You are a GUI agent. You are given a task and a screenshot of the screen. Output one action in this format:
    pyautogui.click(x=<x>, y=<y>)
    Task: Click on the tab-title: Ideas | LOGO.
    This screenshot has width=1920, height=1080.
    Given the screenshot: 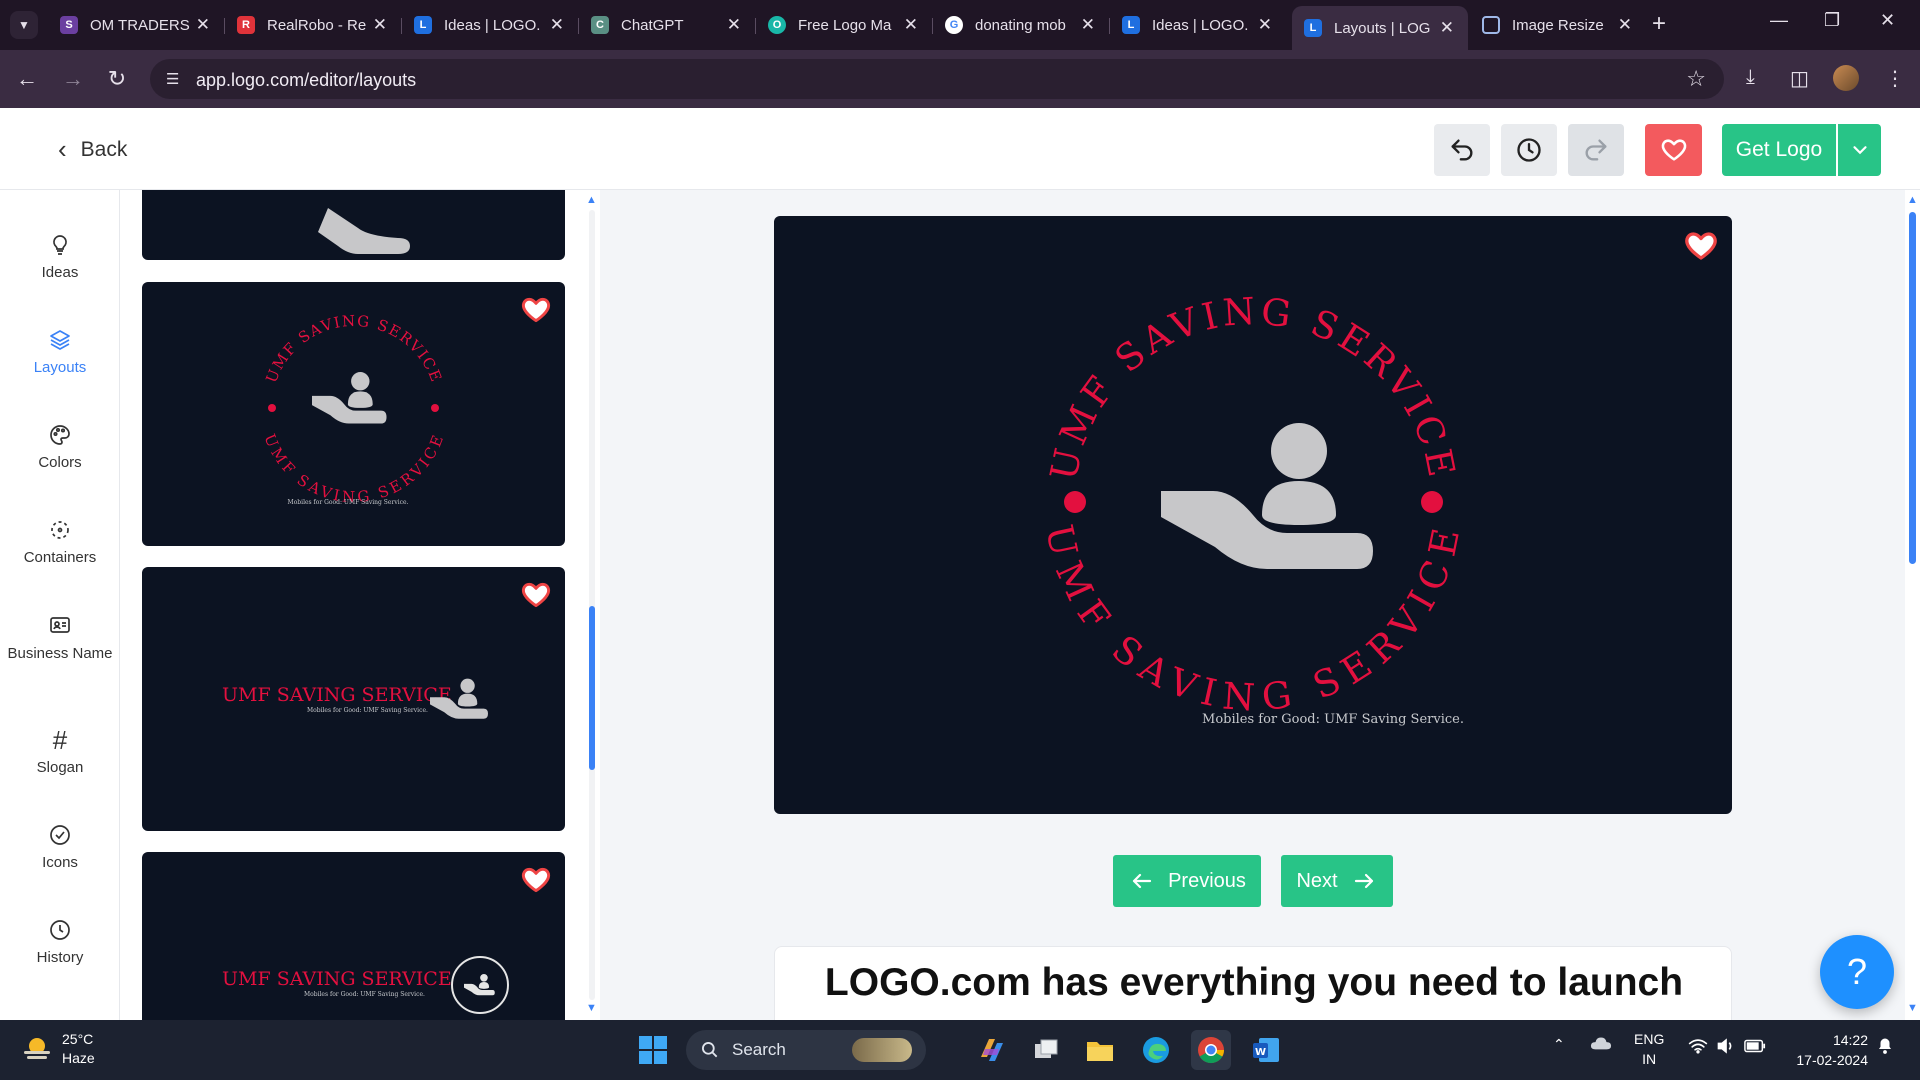 What is the action you would take?
    pyautogui.click(x=1200, y=25)
    